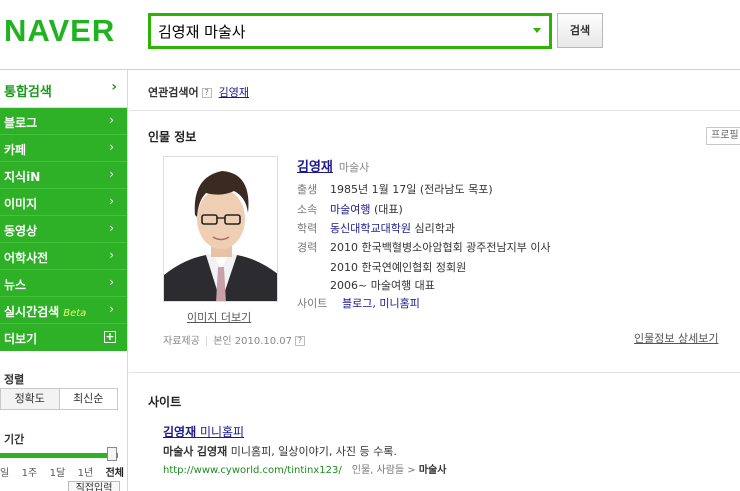  Describe the element at coordinates (26, 258) in the screenshot. I see `sidebar-item-label: 어학사전` at that location.